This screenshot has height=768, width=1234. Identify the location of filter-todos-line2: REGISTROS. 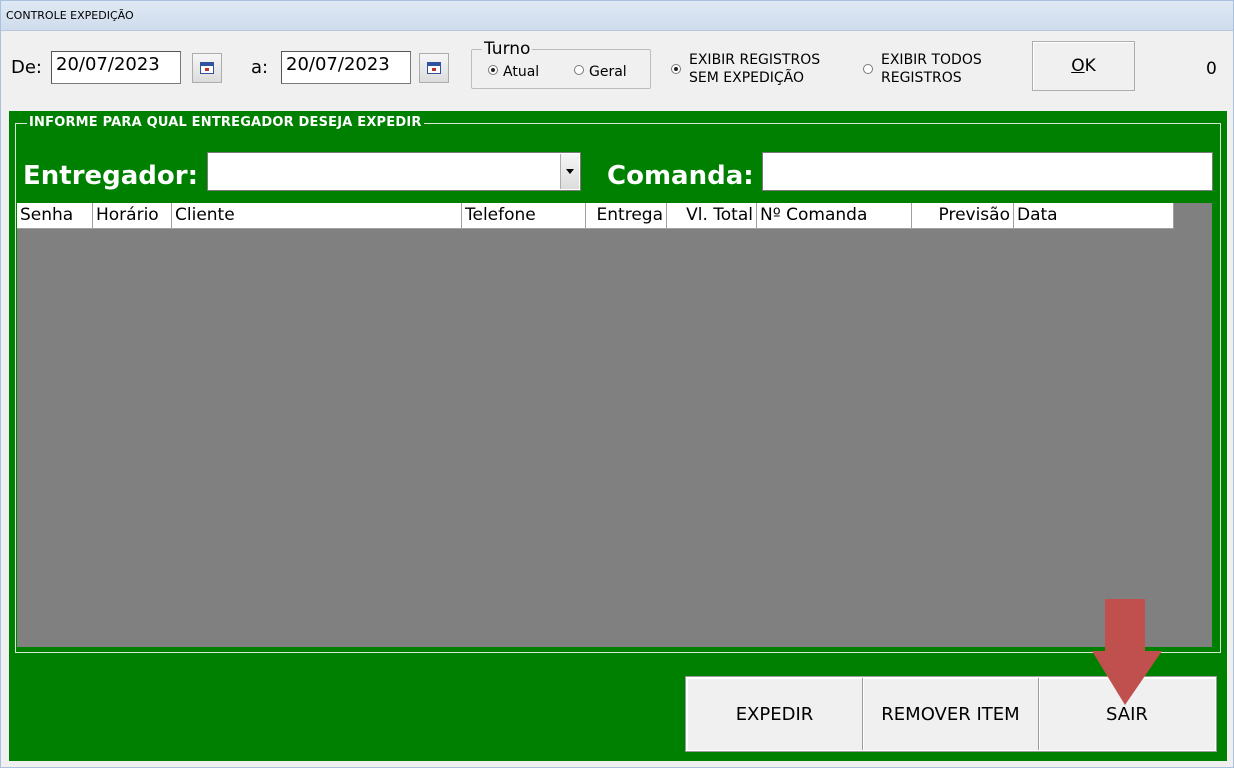
(921, 78).